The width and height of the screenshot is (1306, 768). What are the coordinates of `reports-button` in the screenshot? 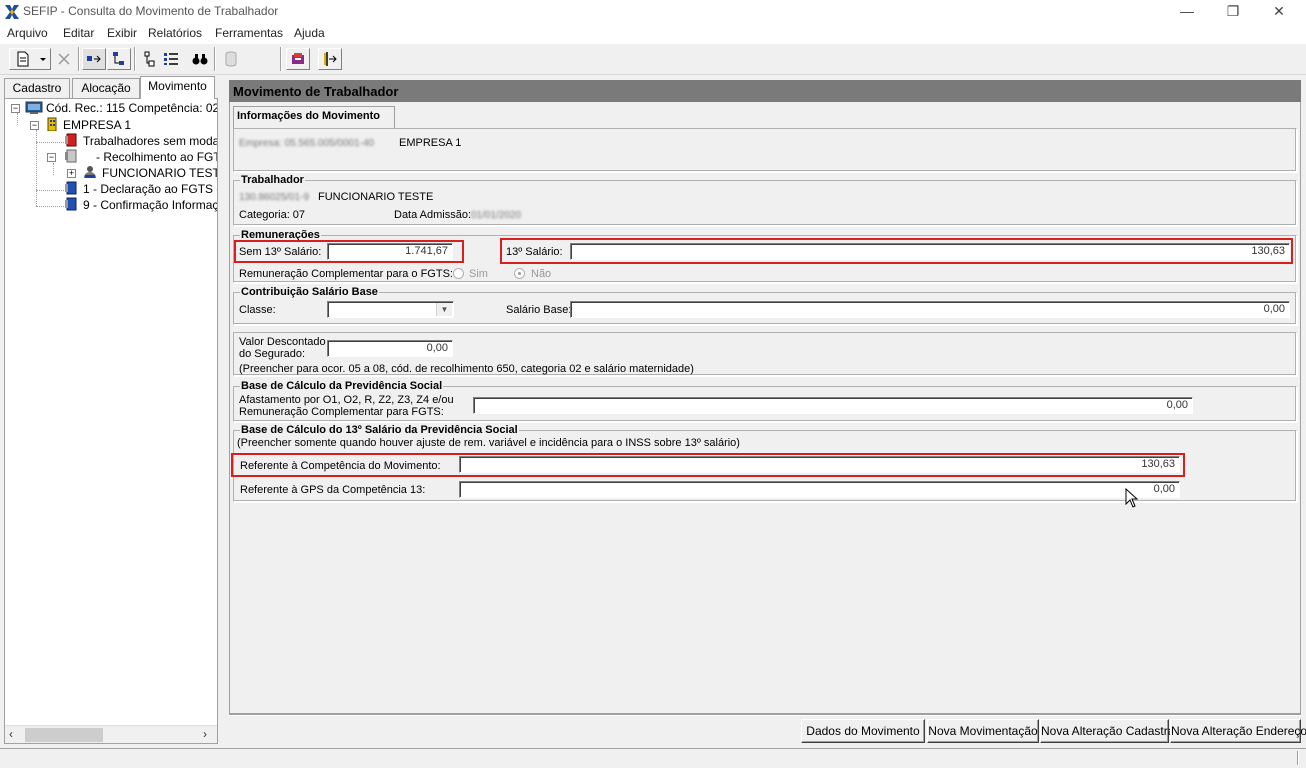 It's located at (231, 59).